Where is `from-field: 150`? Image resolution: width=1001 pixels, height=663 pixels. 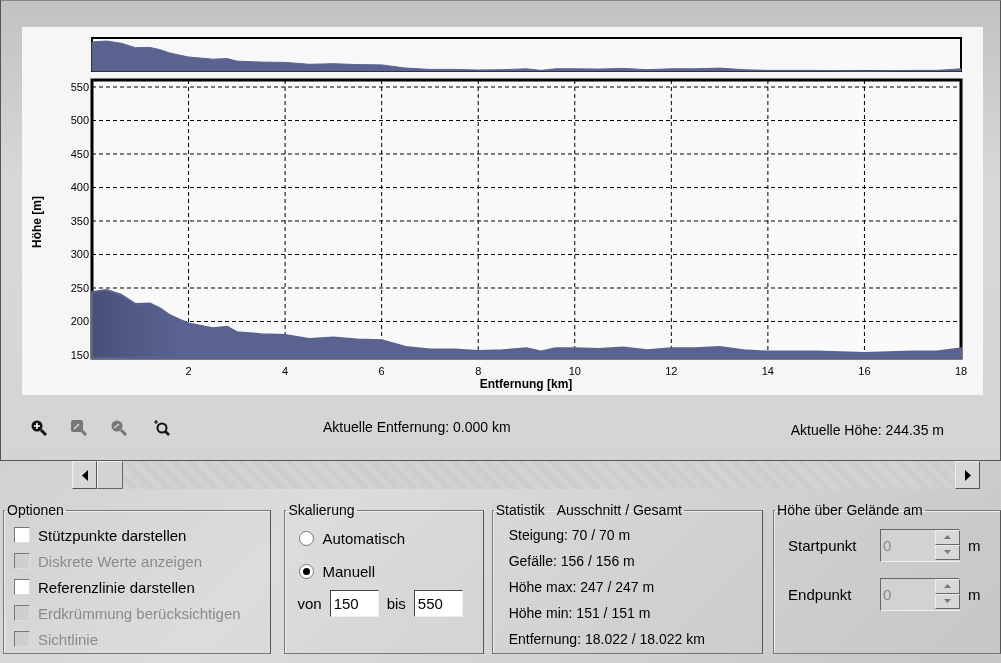
from-field: 150 is located at coordinates (354, 603).